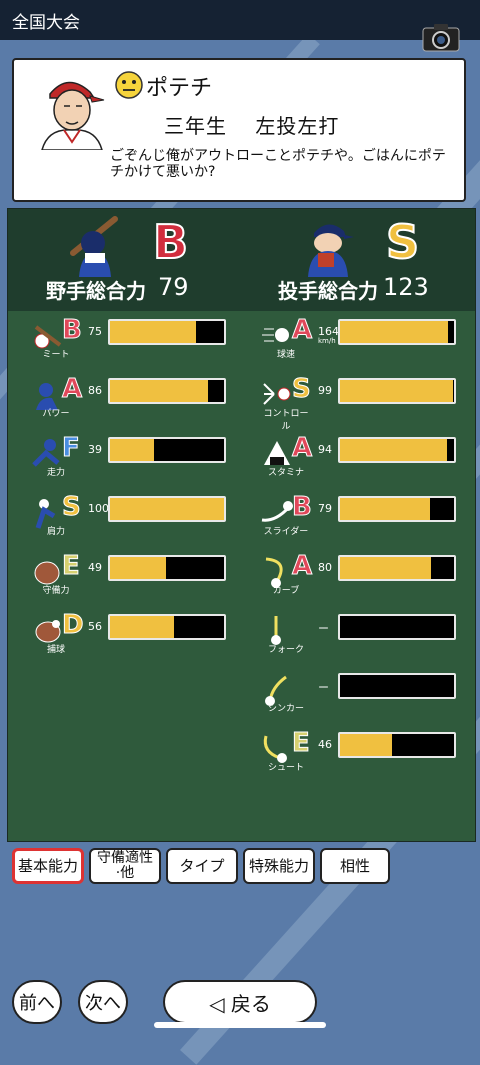 This screenshot has width=480, height=1065. I want to click on stat-label: 球速, so click(285, 355).